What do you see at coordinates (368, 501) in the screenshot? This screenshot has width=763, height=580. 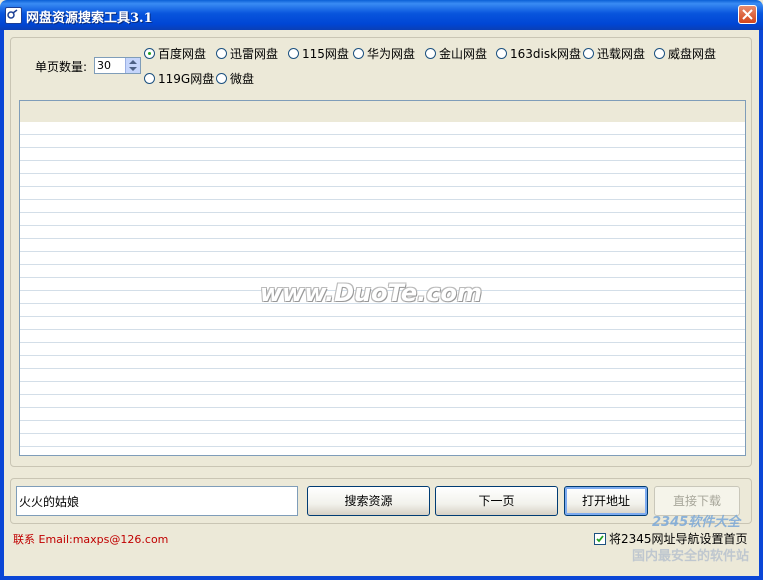 I see `search-button: 搜索资源` at bounding box center [368, 501].